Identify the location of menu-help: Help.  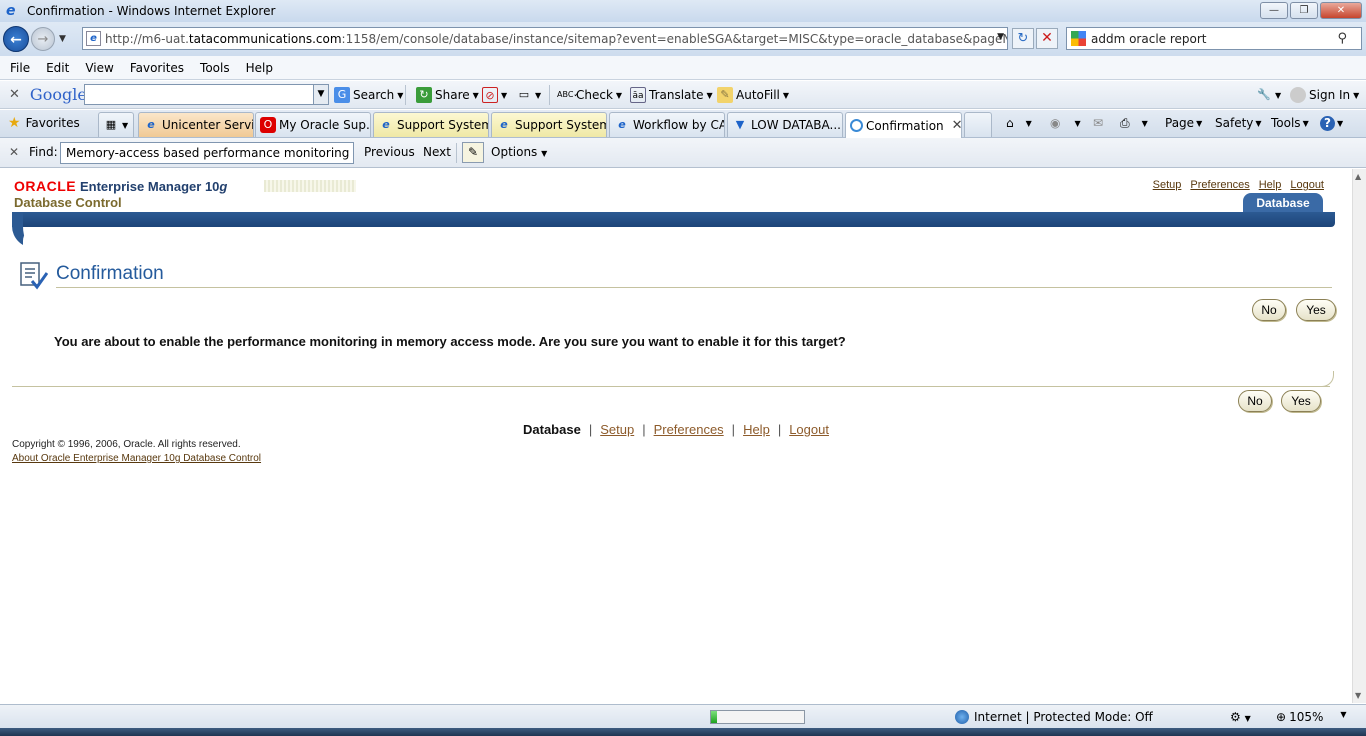
(259, 68).